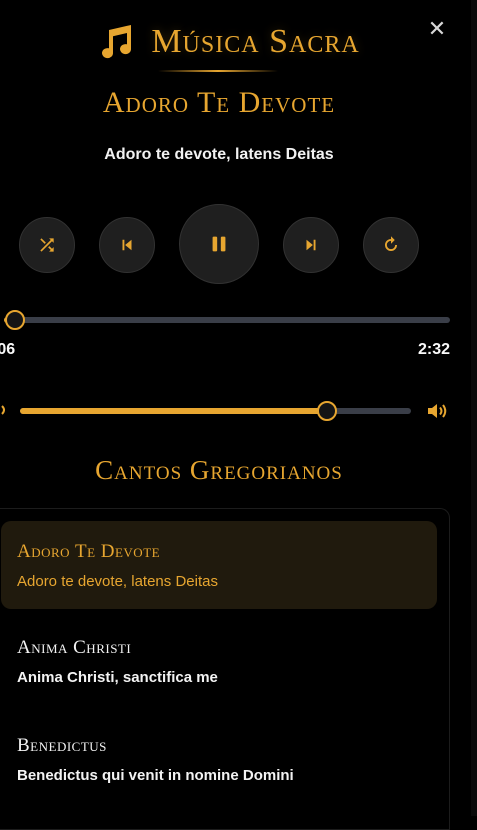 The height and width of the screenshot is (830, 477). Describe the element at coordinates (117, 42) in the screenshot. I see `music-note-icon` at that location.